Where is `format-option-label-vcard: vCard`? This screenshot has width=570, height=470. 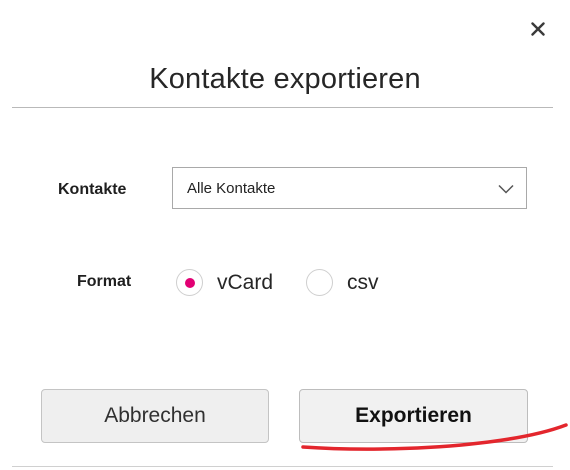 format-option-label-vcard: vCard is located at coordinates (245, 282).